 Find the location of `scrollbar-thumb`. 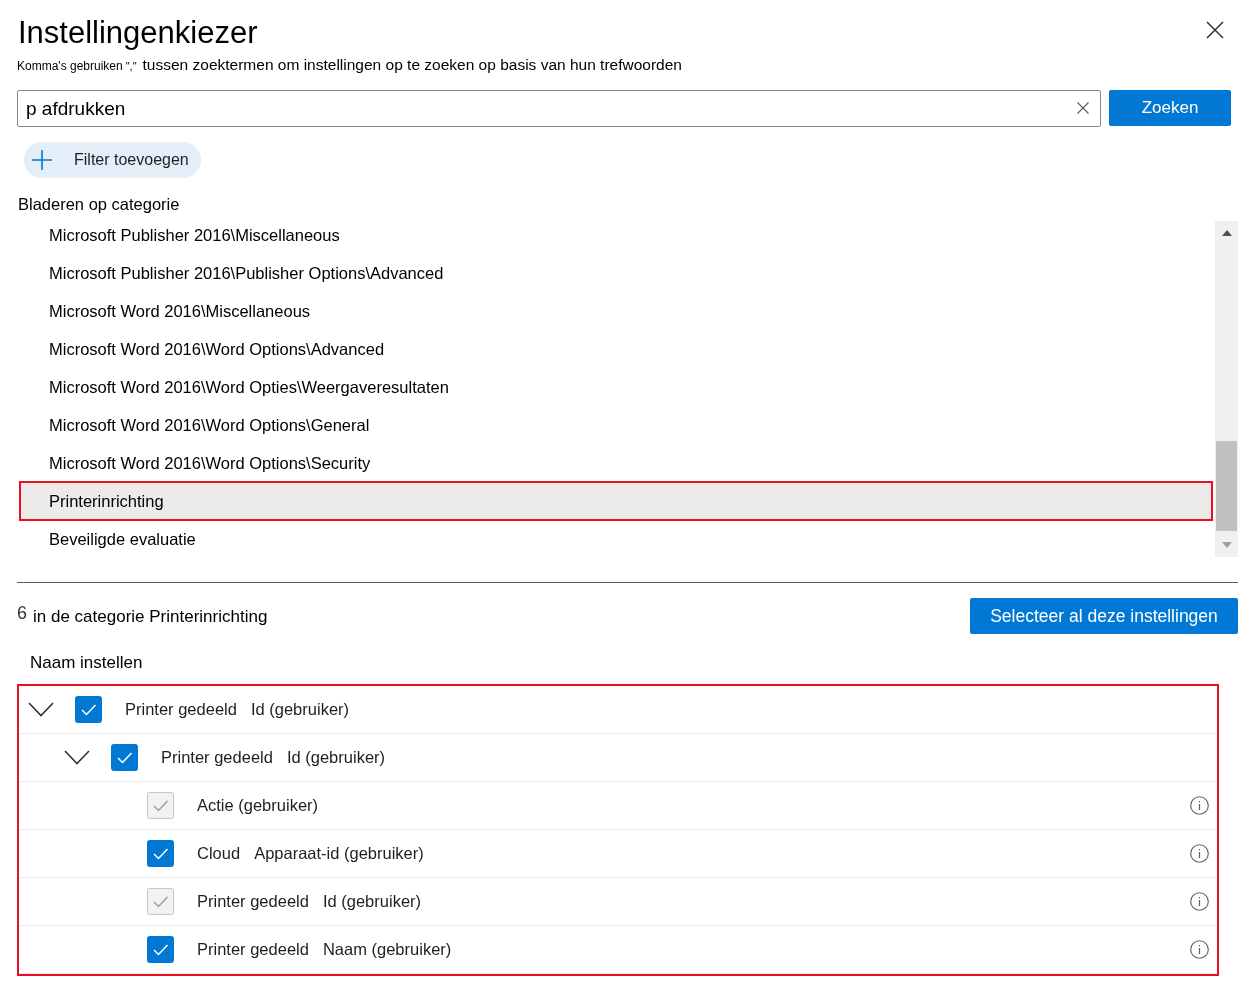

scrollbar-thumb is located at coordinates (1226, 486).